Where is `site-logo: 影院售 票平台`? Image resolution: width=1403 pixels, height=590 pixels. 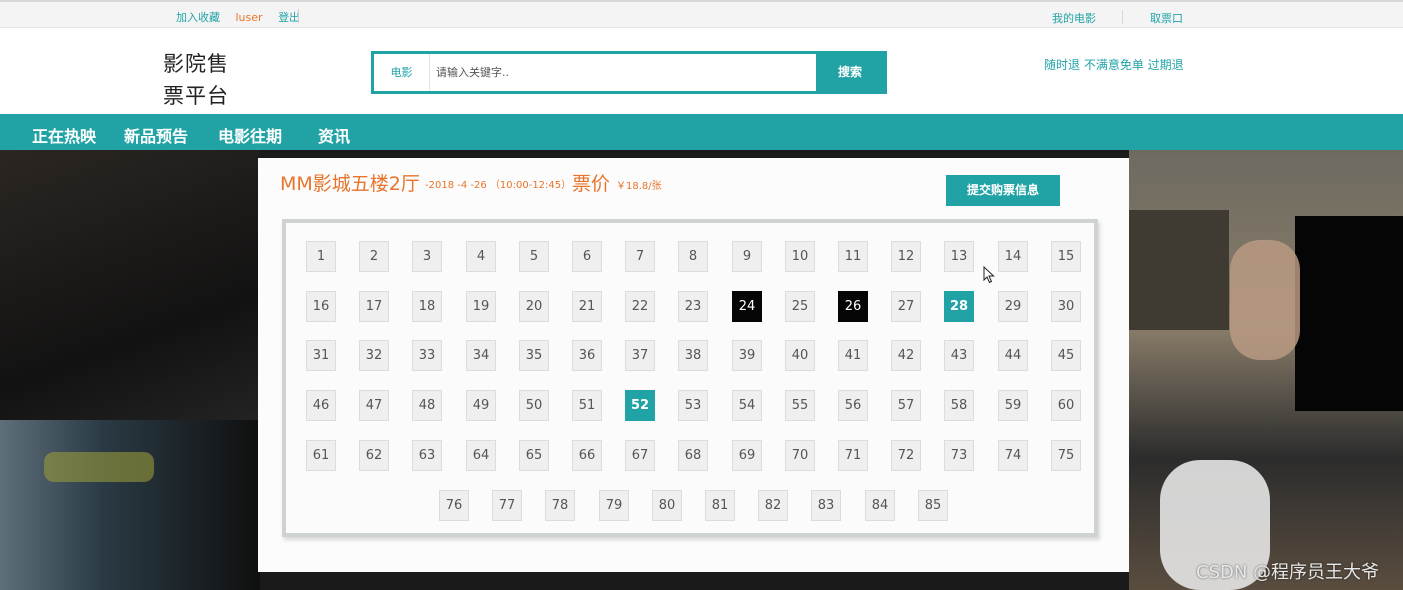
site-logo: 影院售 票平台 is located at coordinates (203, 80).